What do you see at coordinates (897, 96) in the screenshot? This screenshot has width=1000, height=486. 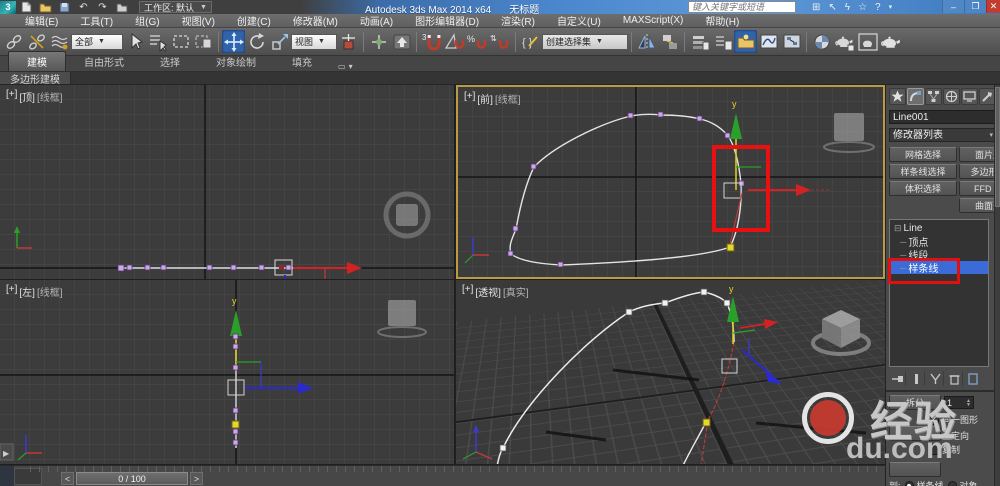 I see `create-tab-icon` at bounding box center [897, 96].